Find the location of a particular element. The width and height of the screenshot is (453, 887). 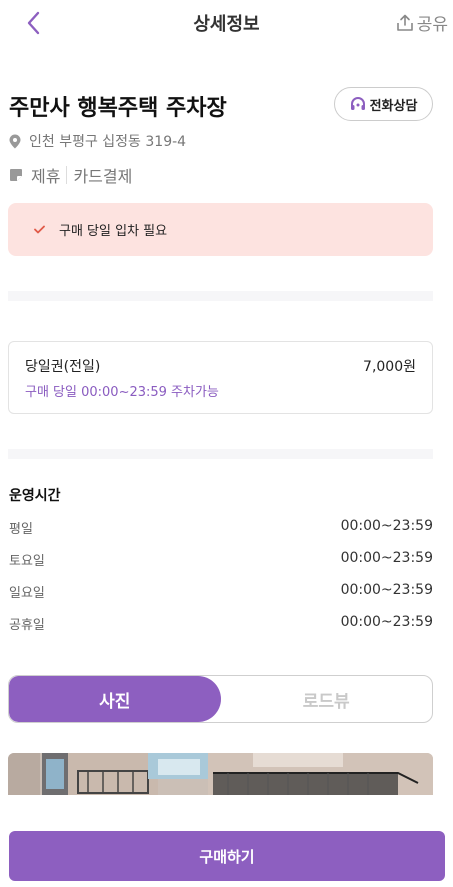

tag-divider is located at coordinates (67, 175).